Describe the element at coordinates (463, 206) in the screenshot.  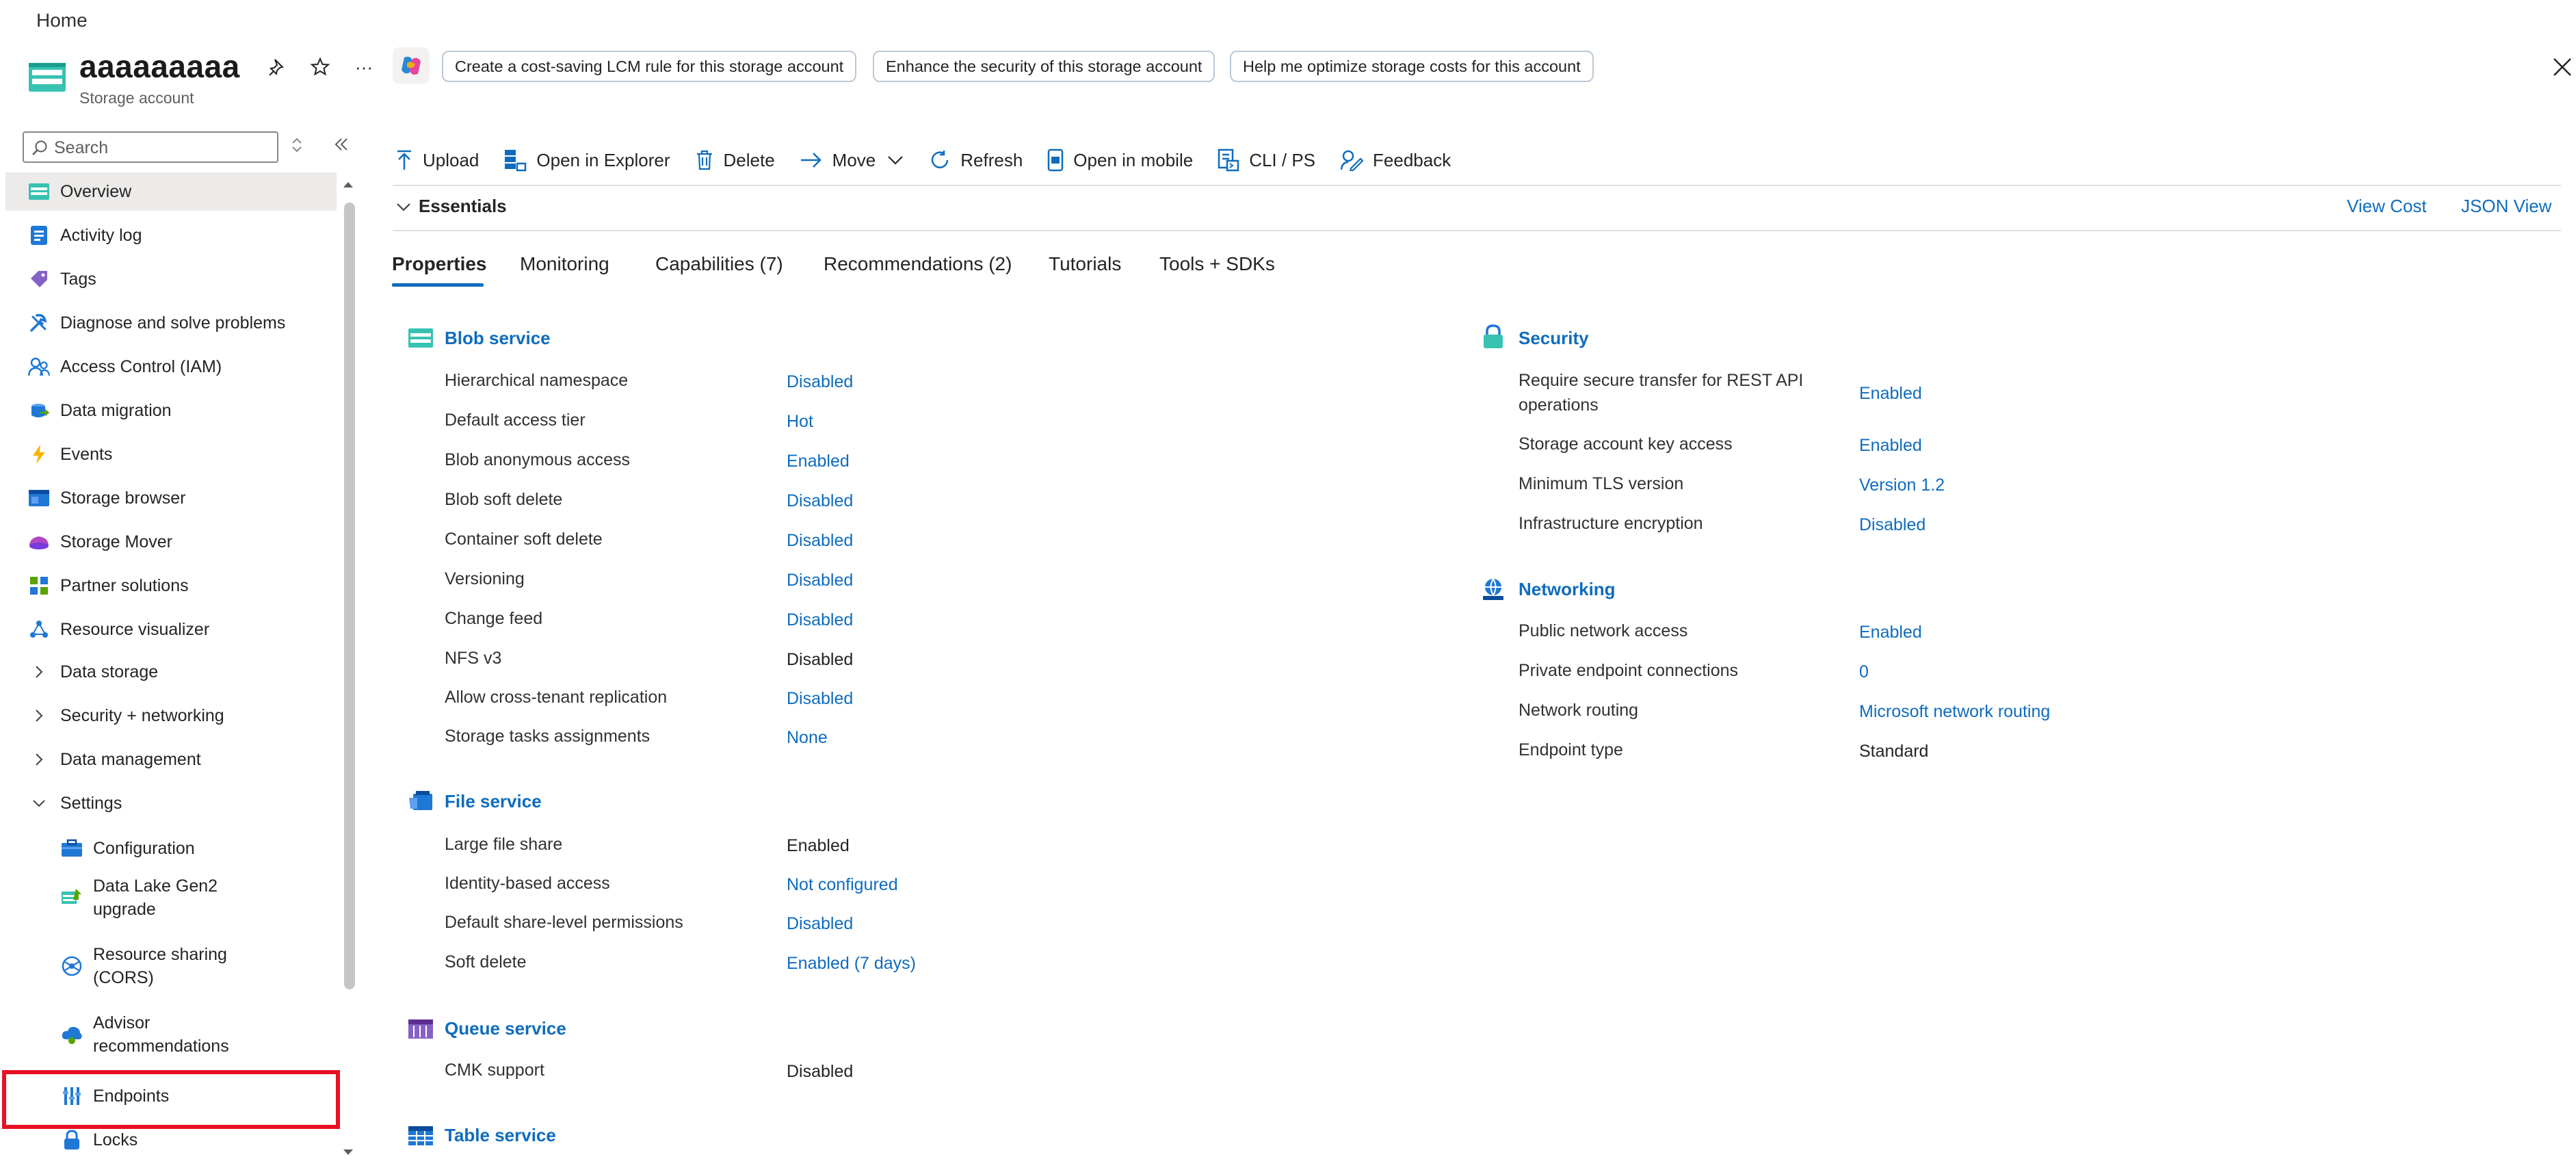
I see `essentials-toggle: Essentials` at that location.